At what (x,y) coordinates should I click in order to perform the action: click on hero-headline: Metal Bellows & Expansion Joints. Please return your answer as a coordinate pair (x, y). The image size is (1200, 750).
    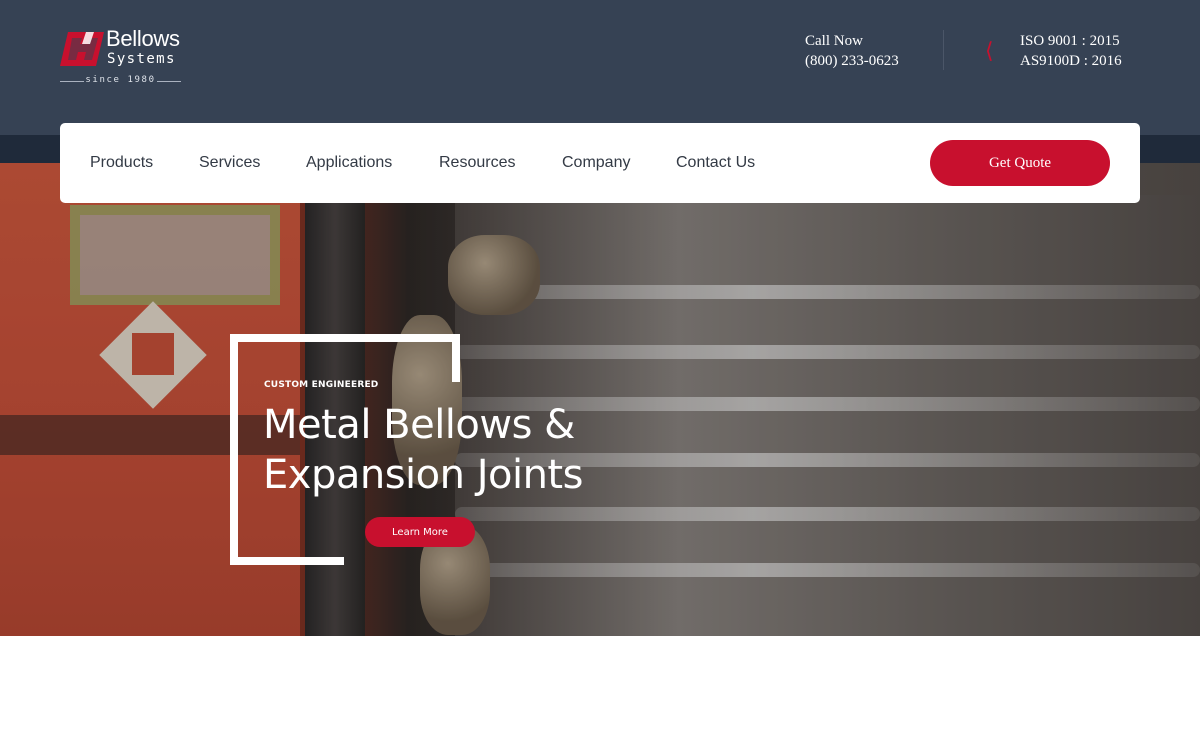
    Looking at the image, I should click on (473, 450).